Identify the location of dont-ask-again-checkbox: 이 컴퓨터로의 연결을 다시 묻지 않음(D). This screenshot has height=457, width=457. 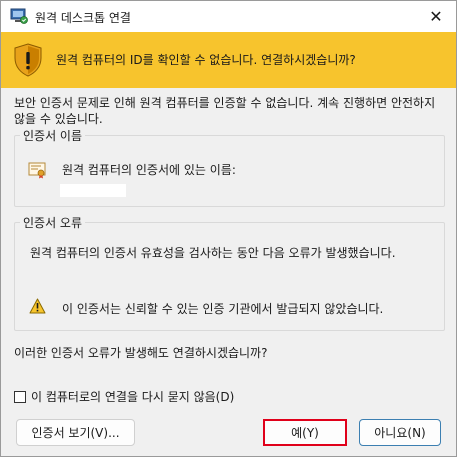
(124, 396).